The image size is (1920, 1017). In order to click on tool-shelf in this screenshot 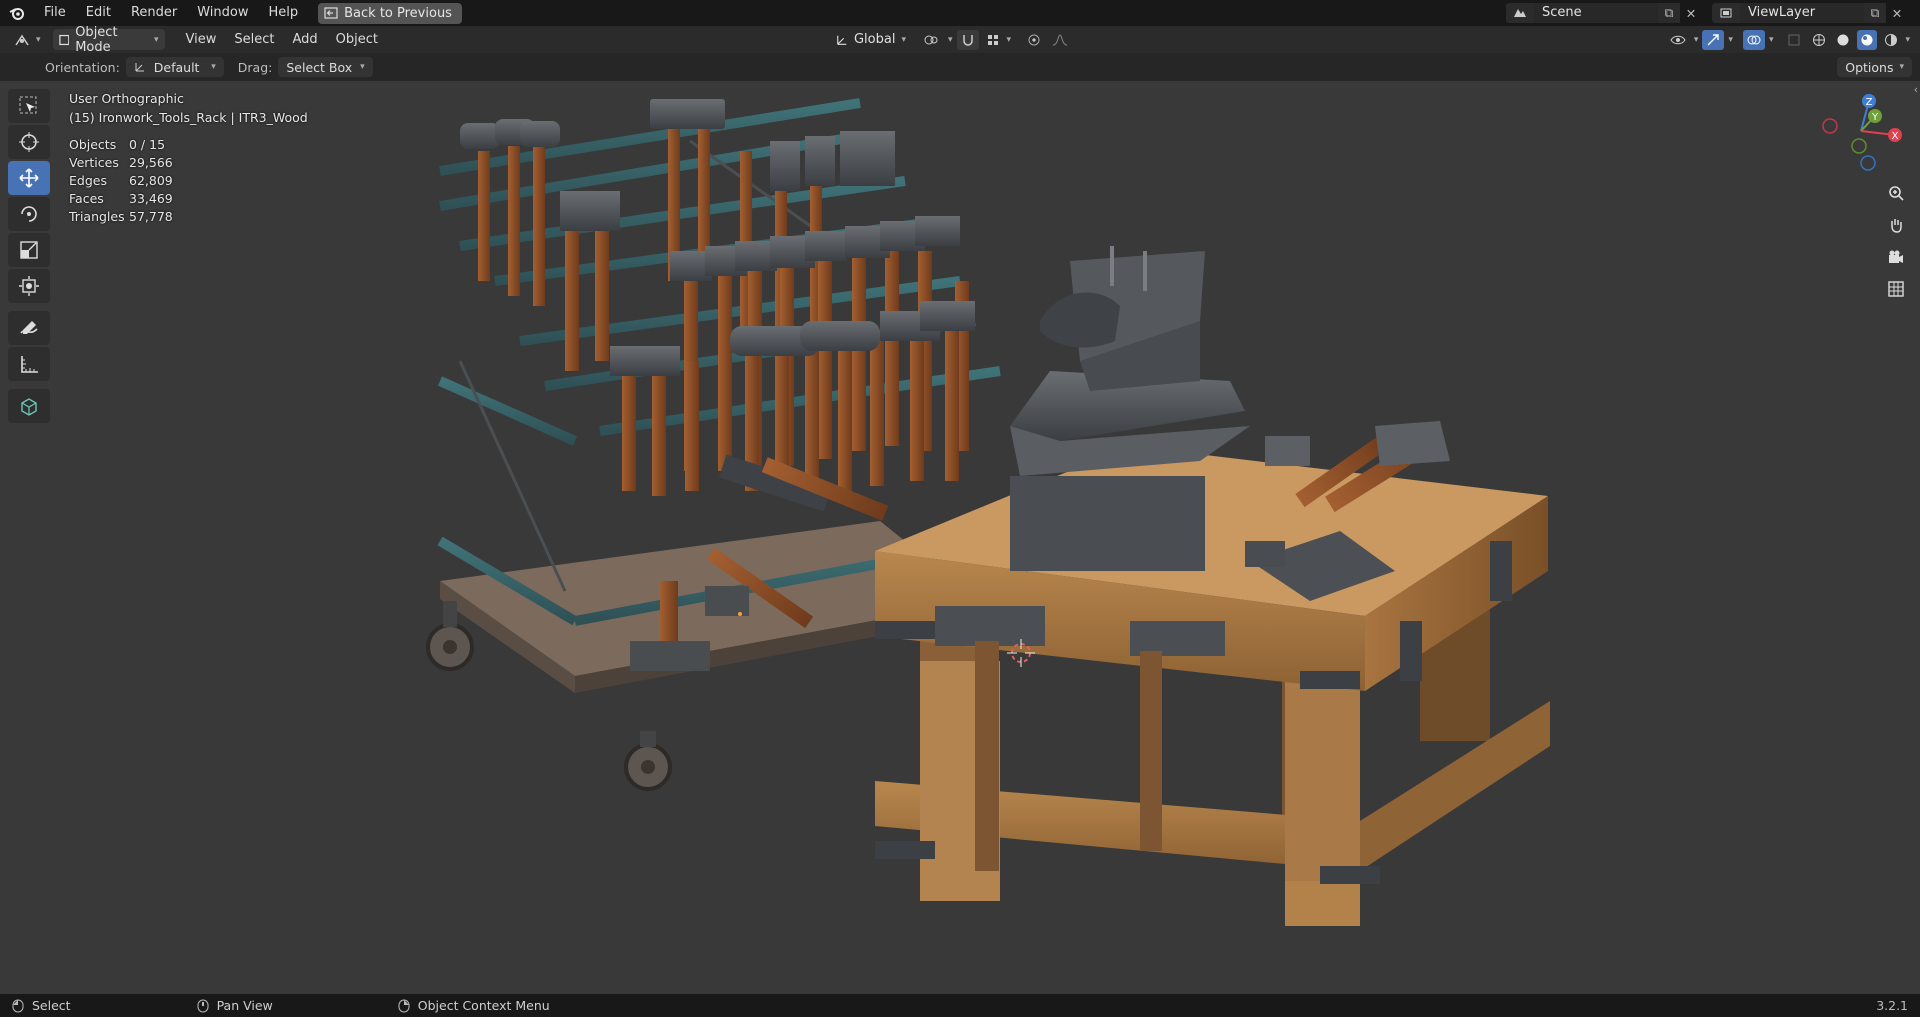, I will do `click(30, 257)`.